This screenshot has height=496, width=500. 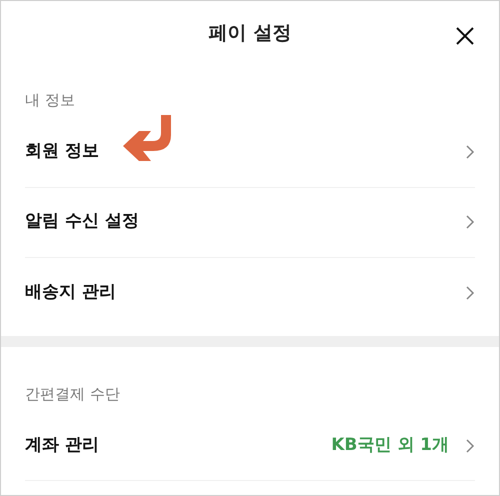 I want to click on close-icon, so click(x=465, y=36).